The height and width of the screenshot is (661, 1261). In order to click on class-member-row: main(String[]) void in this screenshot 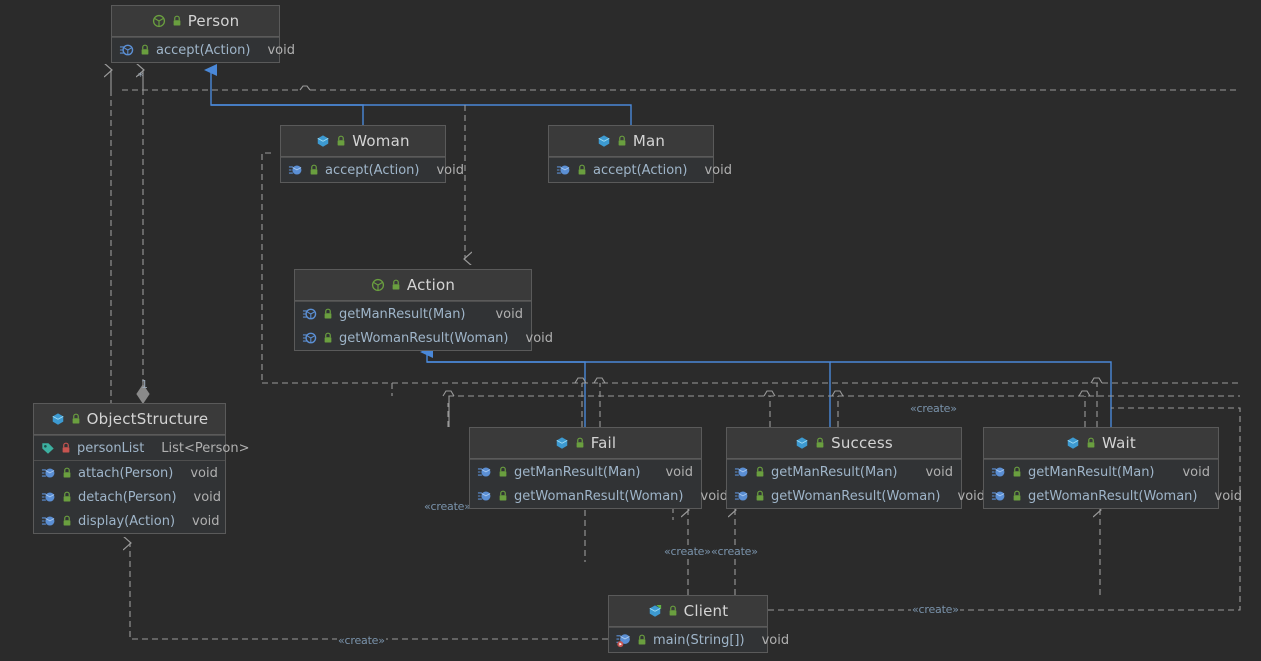, I will do `click(699, 640)`.